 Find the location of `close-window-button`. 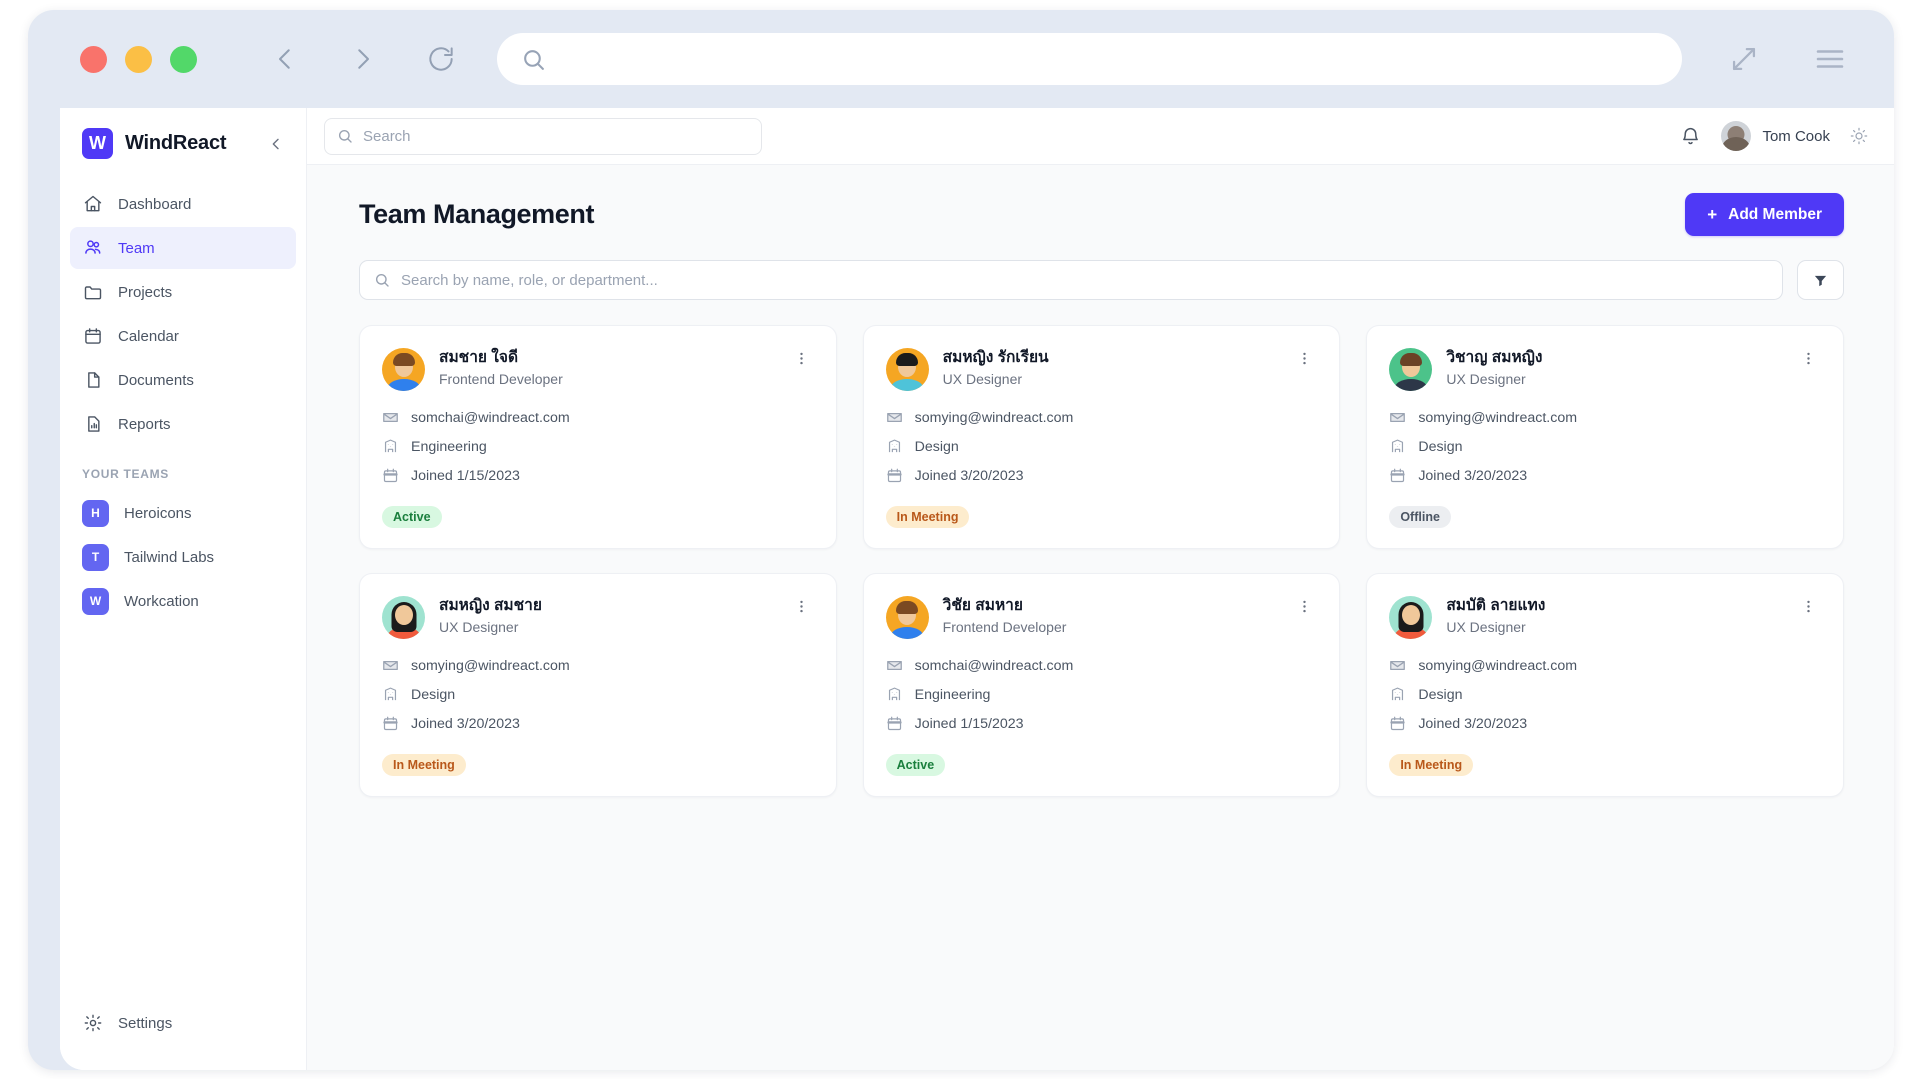

close-window-button is located at coordinates (93, 59).